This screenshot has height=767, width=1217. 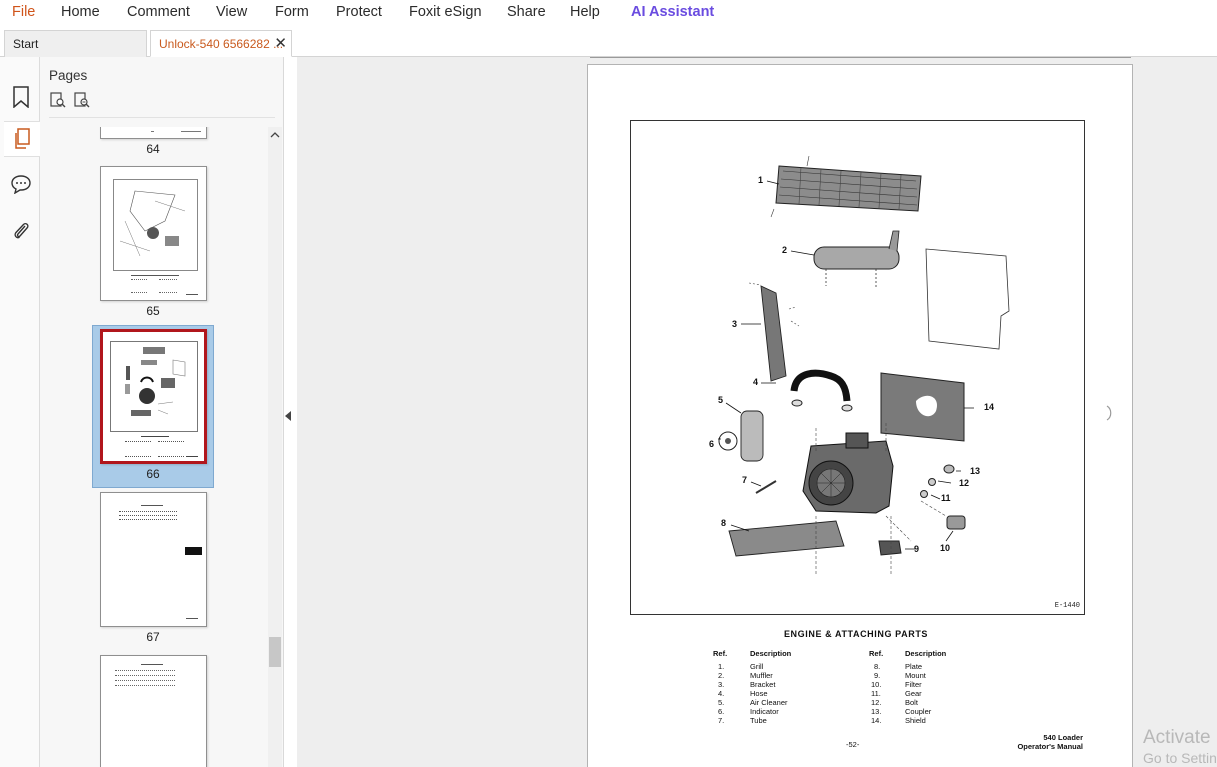 What do you see at coordinates (275, 447) in the screenshot?
I see `thumbnail-scrollbar` at bounding box center [275, 447].